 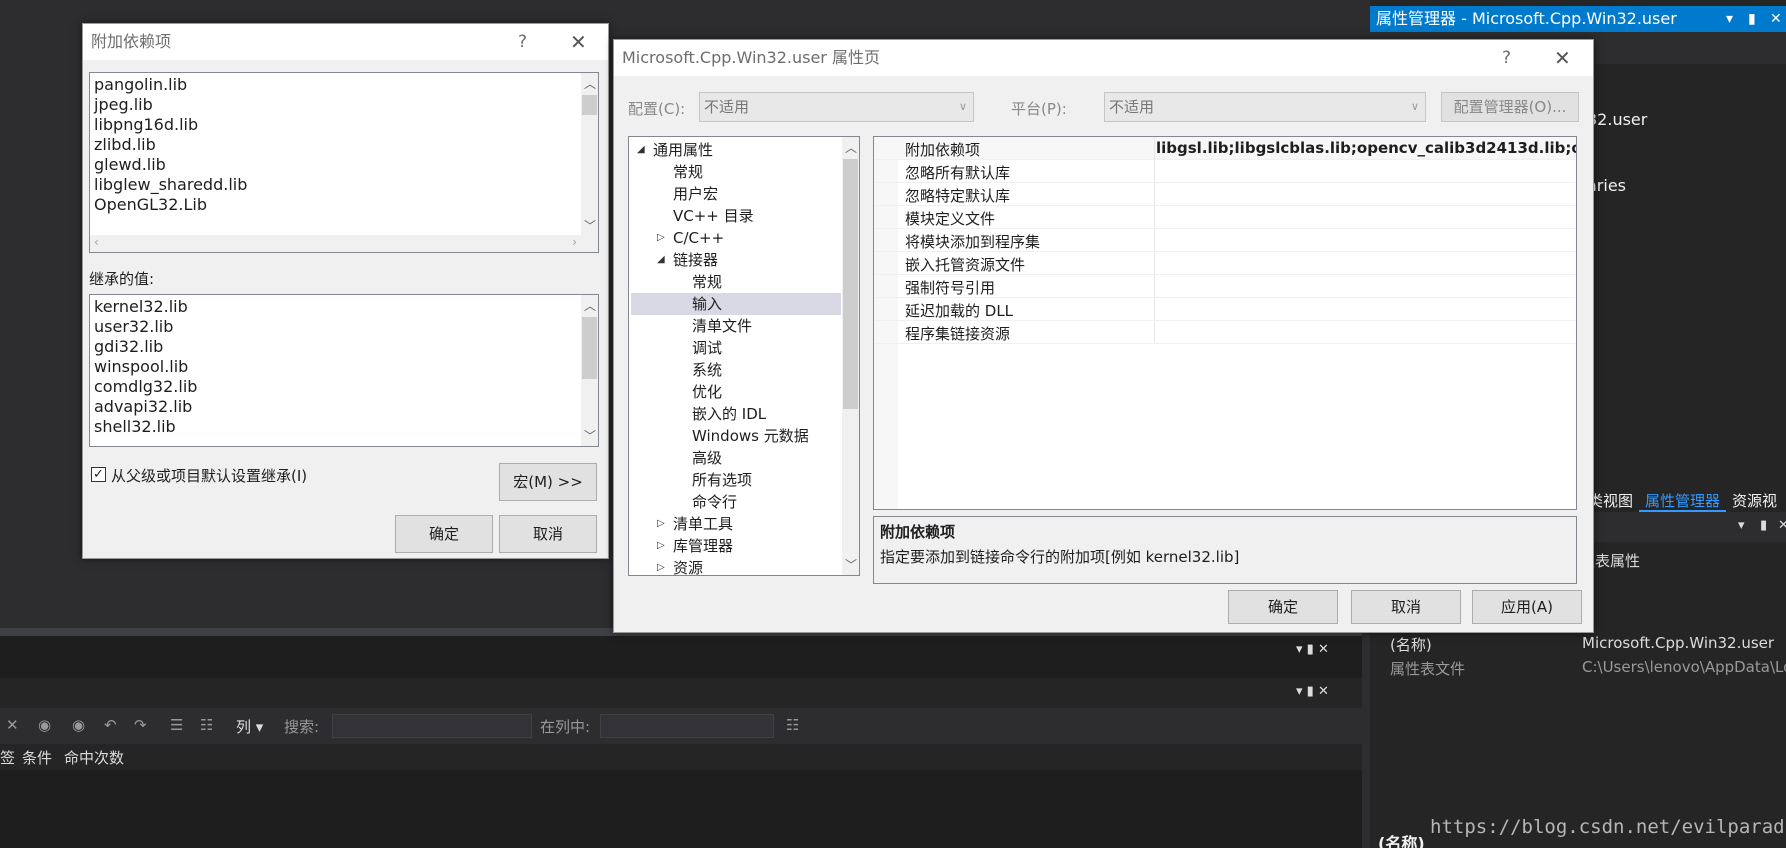 I want to click on grid-row: 将模块添加到程序集, so click(x=1225, y=240).